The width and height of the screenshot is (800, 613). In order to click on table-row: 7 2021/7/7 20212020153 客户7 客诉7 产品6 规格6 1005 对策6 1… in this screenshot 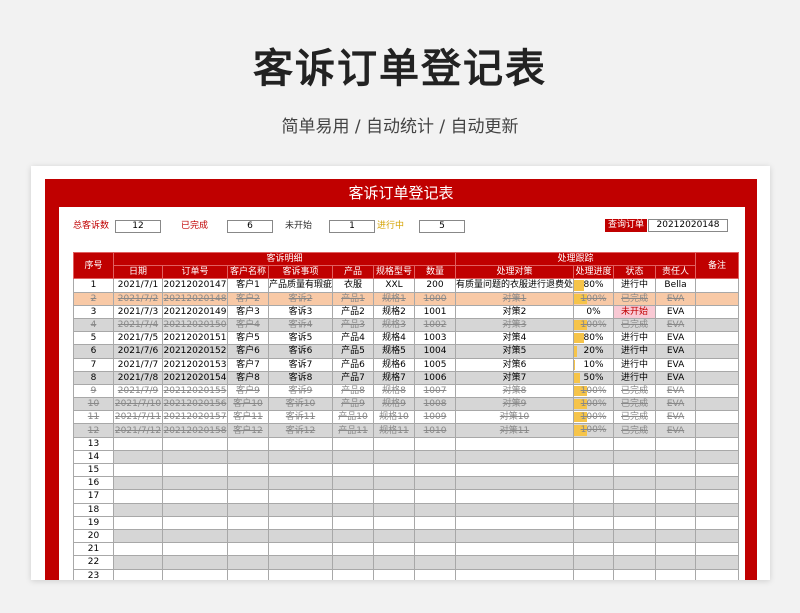, I will do `click(406, 364)`.